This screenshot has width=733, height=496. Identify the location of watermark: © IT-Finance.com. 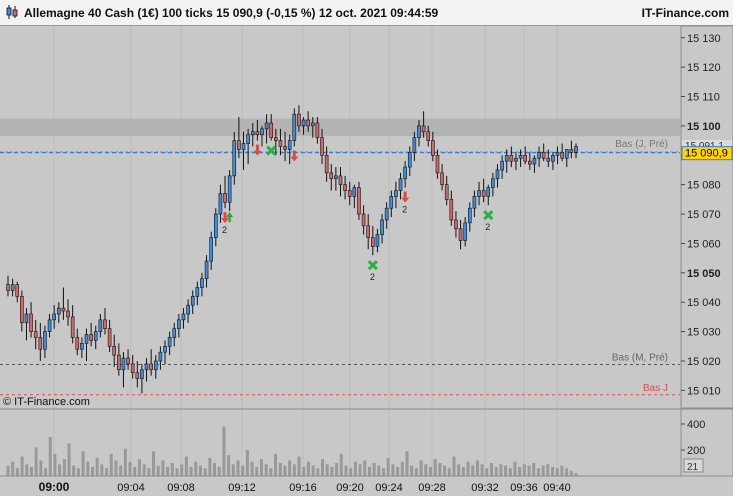
(46, 402).